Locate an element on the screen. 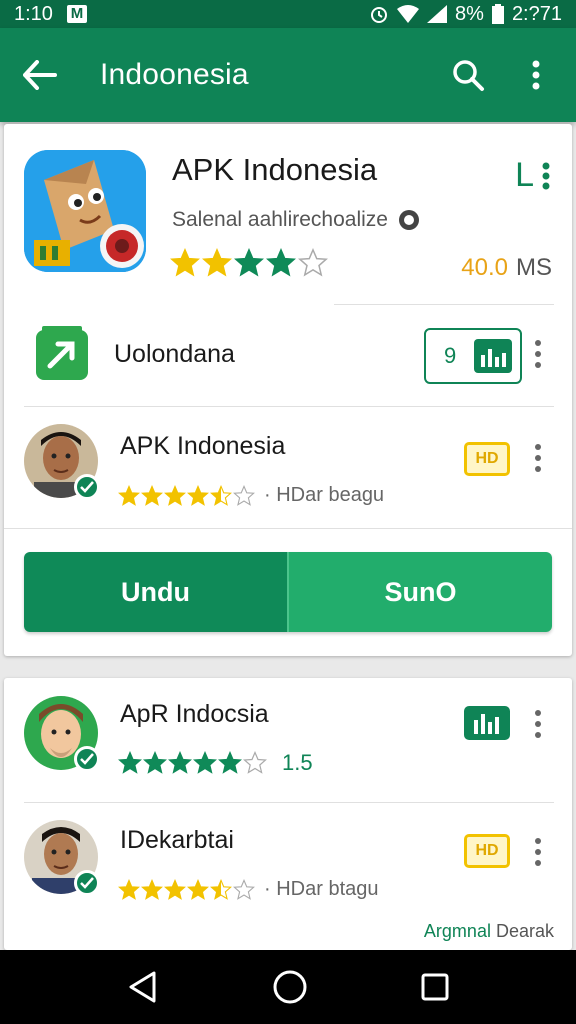  app-item-rating: 1.5 is located at coordinates (215, 763).